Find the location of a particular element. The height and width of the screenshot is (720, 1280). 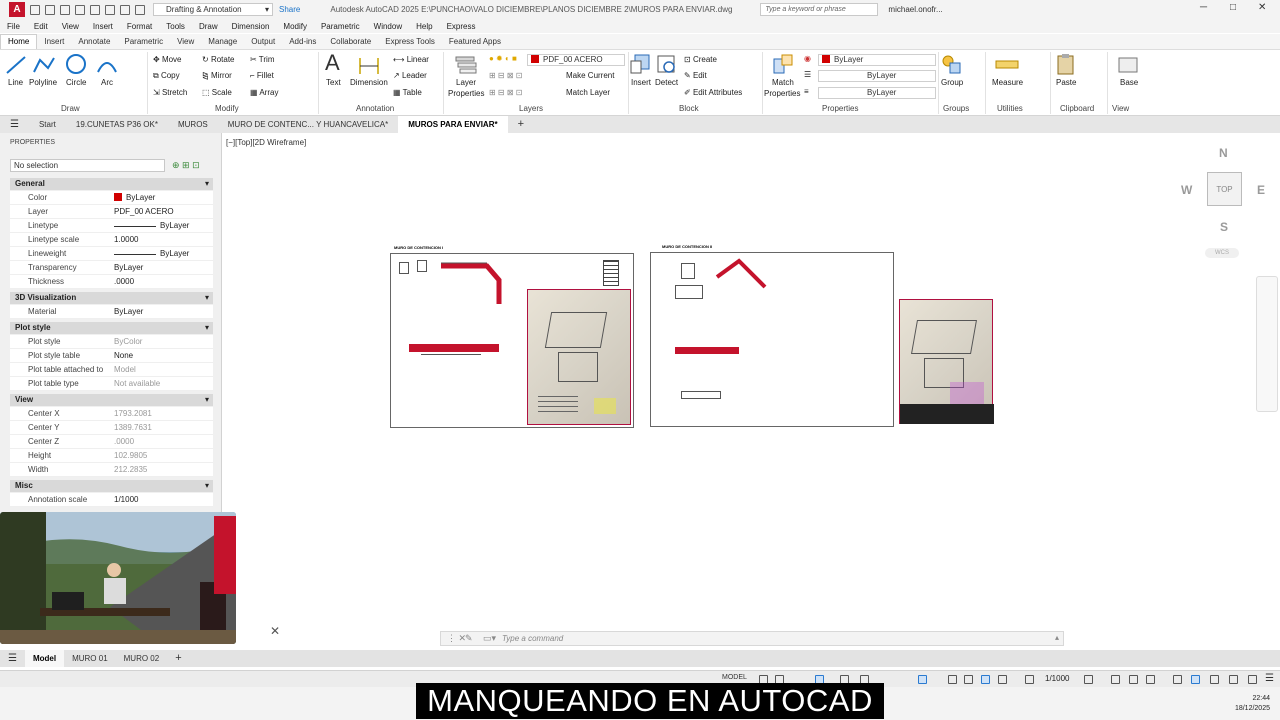

wcs-menu: WCS is located at coordinates (1222, 253).